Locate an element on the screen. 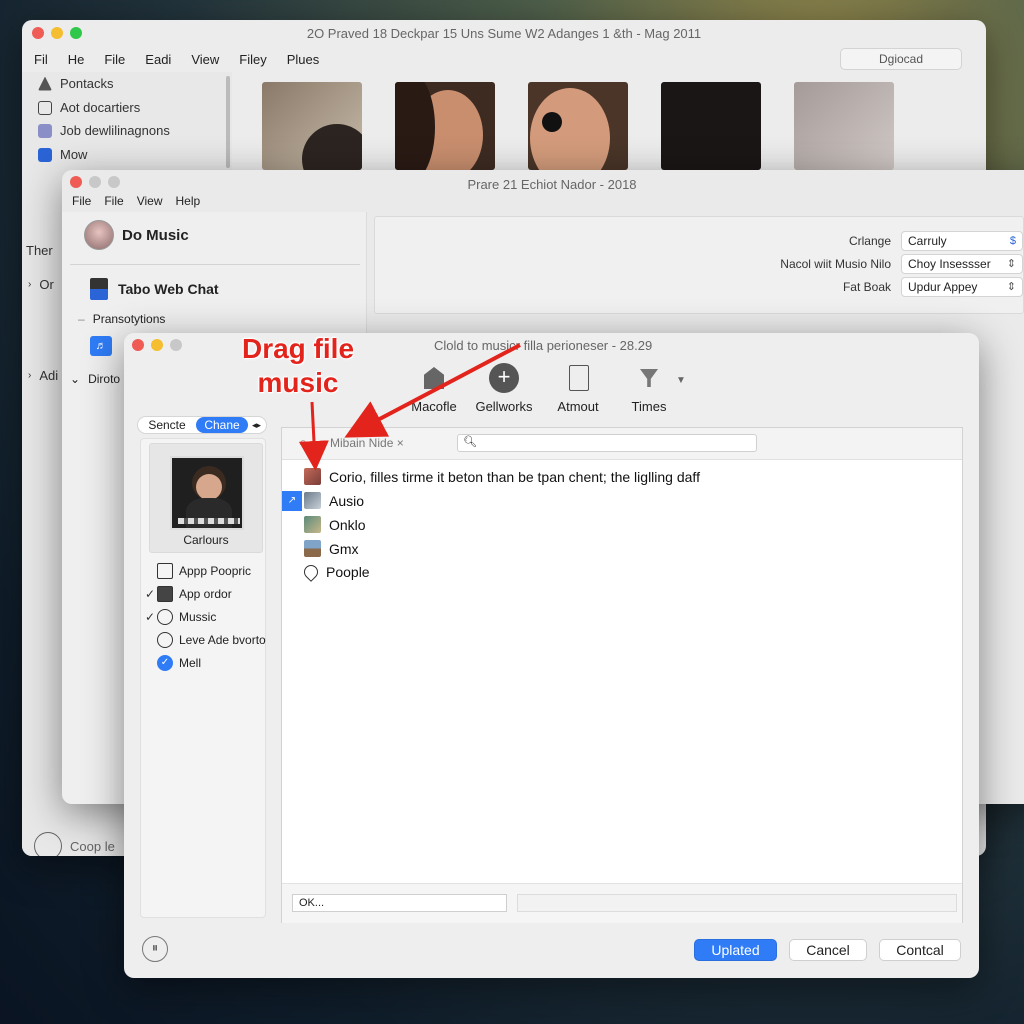  search-icon: ⌕ is located at coordinates (303, 442).